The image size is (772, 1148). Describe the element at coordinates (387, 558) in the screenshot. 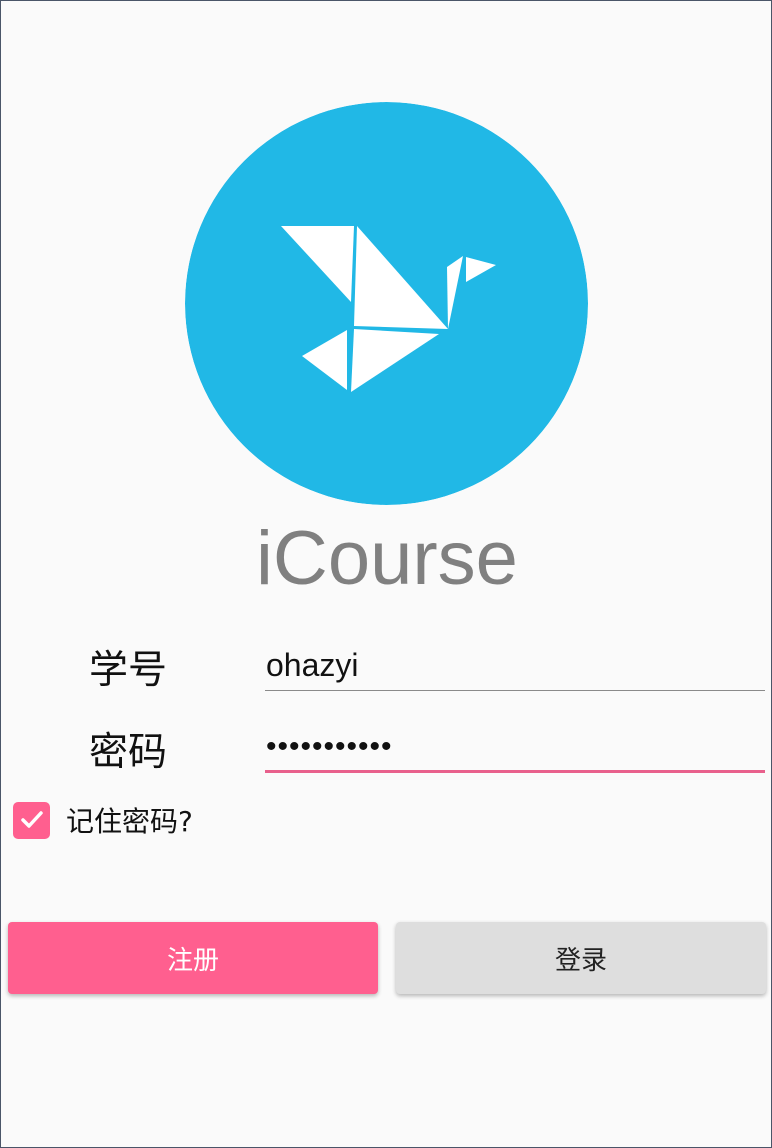

I see `app-title: iCourse` at that location.